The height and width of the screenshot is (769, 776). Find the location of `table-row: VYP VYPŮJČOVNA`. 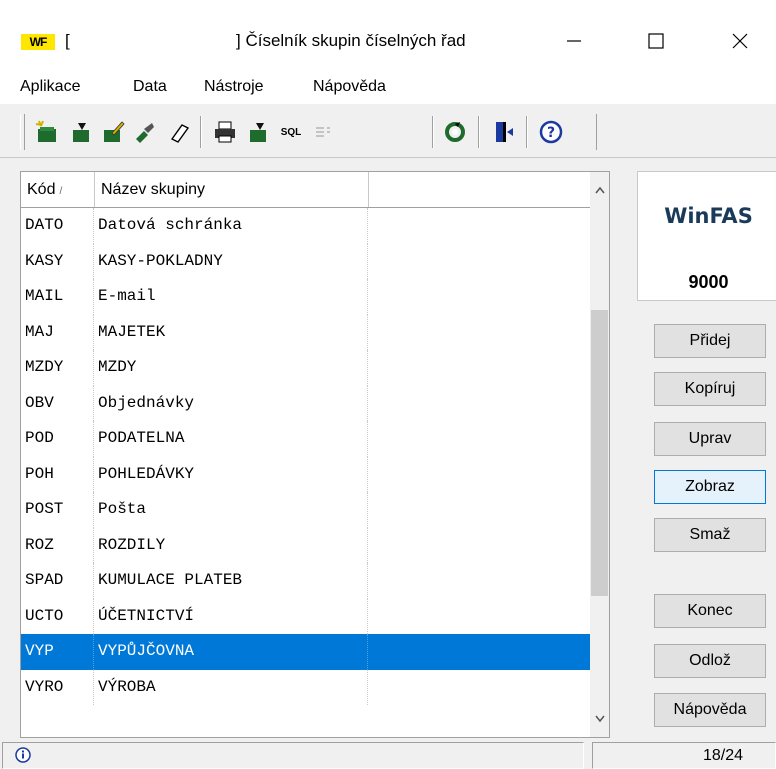

table-row: VYP VYPŮJČOVNA is located at coordinates (306, 652).